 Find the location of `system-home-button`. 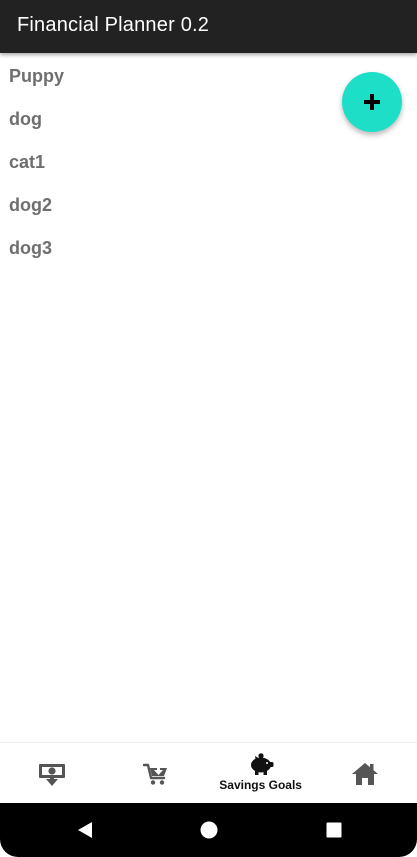

system-home-button is located at coordinates (209, 830).